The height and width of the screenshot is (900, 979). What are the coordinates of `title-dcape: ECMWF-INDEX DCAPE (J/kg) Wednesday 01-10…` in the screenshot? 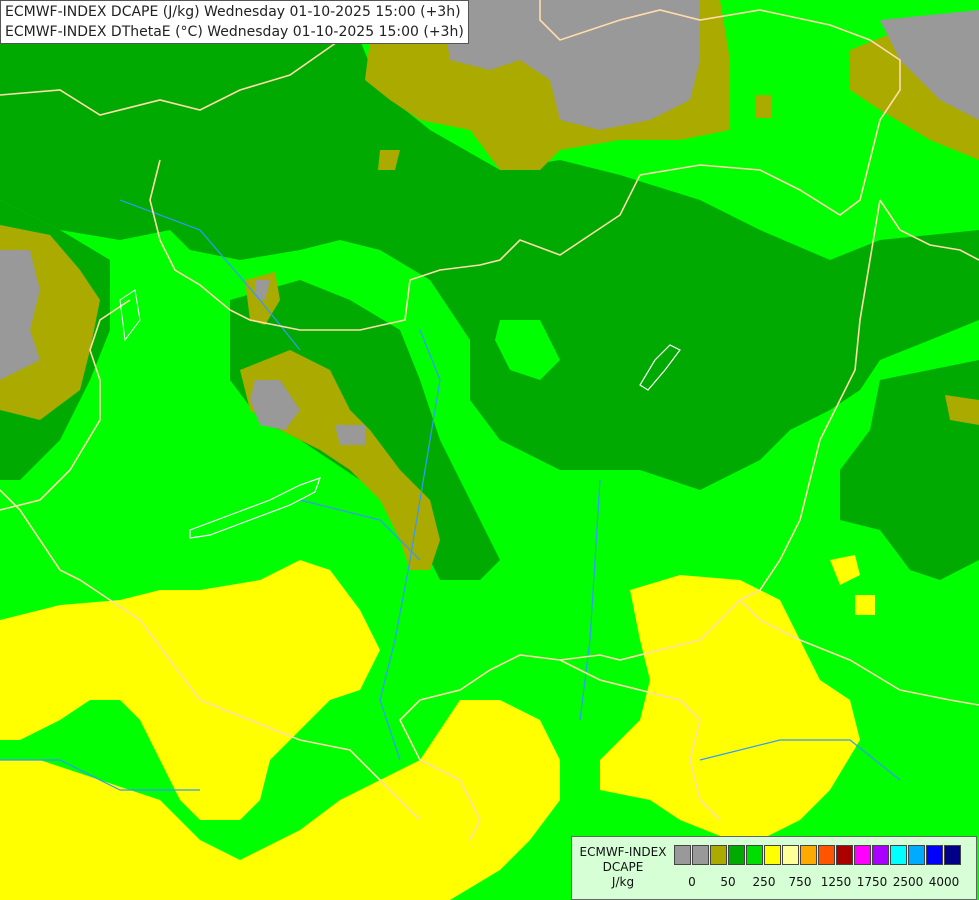 It's located at (233, 12).